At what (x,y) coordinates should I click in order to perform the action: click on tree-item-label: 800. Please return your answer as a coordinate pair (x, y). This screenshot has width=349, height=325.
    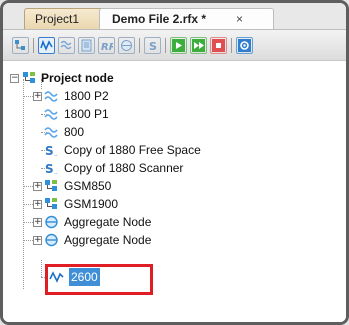
    Looking at the image, I should click on (74, 132).